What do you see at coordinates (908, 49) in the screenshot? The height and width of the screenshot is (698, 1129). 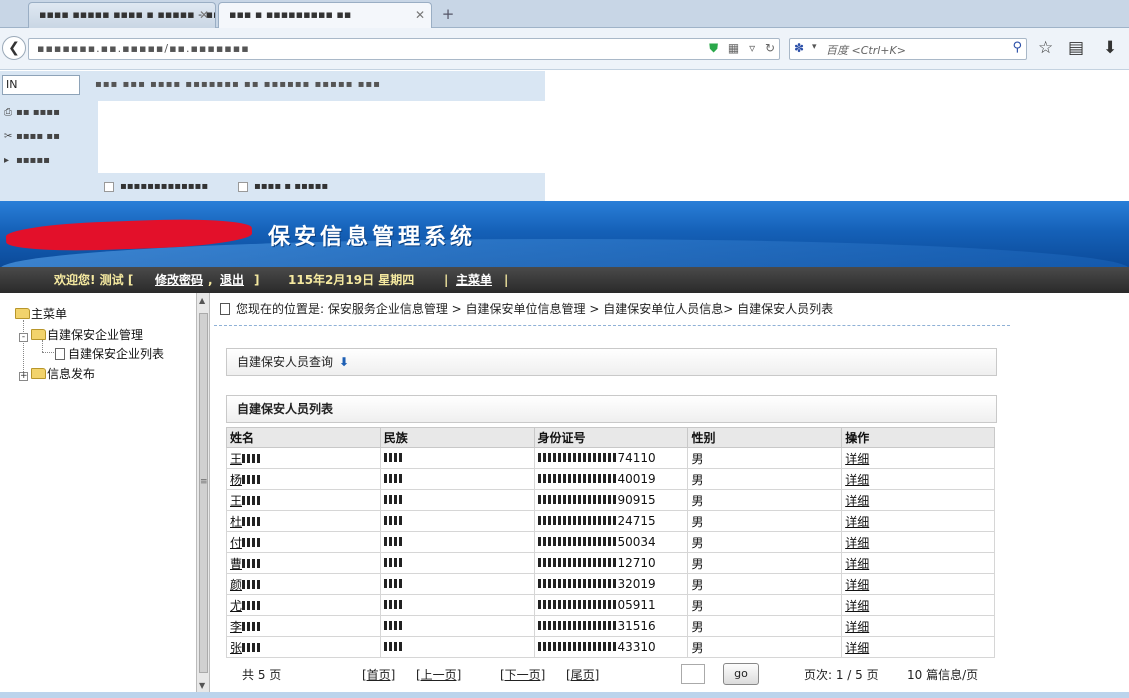 I see `search-bar: ✽ ▾ 百度 <Ctrl+K> ⚲` at bounding box center [908, 49].